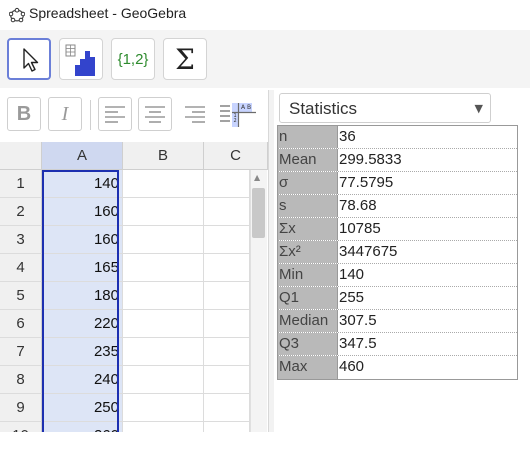  Describe the element at coordinates (427, 367) in the screenshot. I see `statistic-value: 460` at that location.